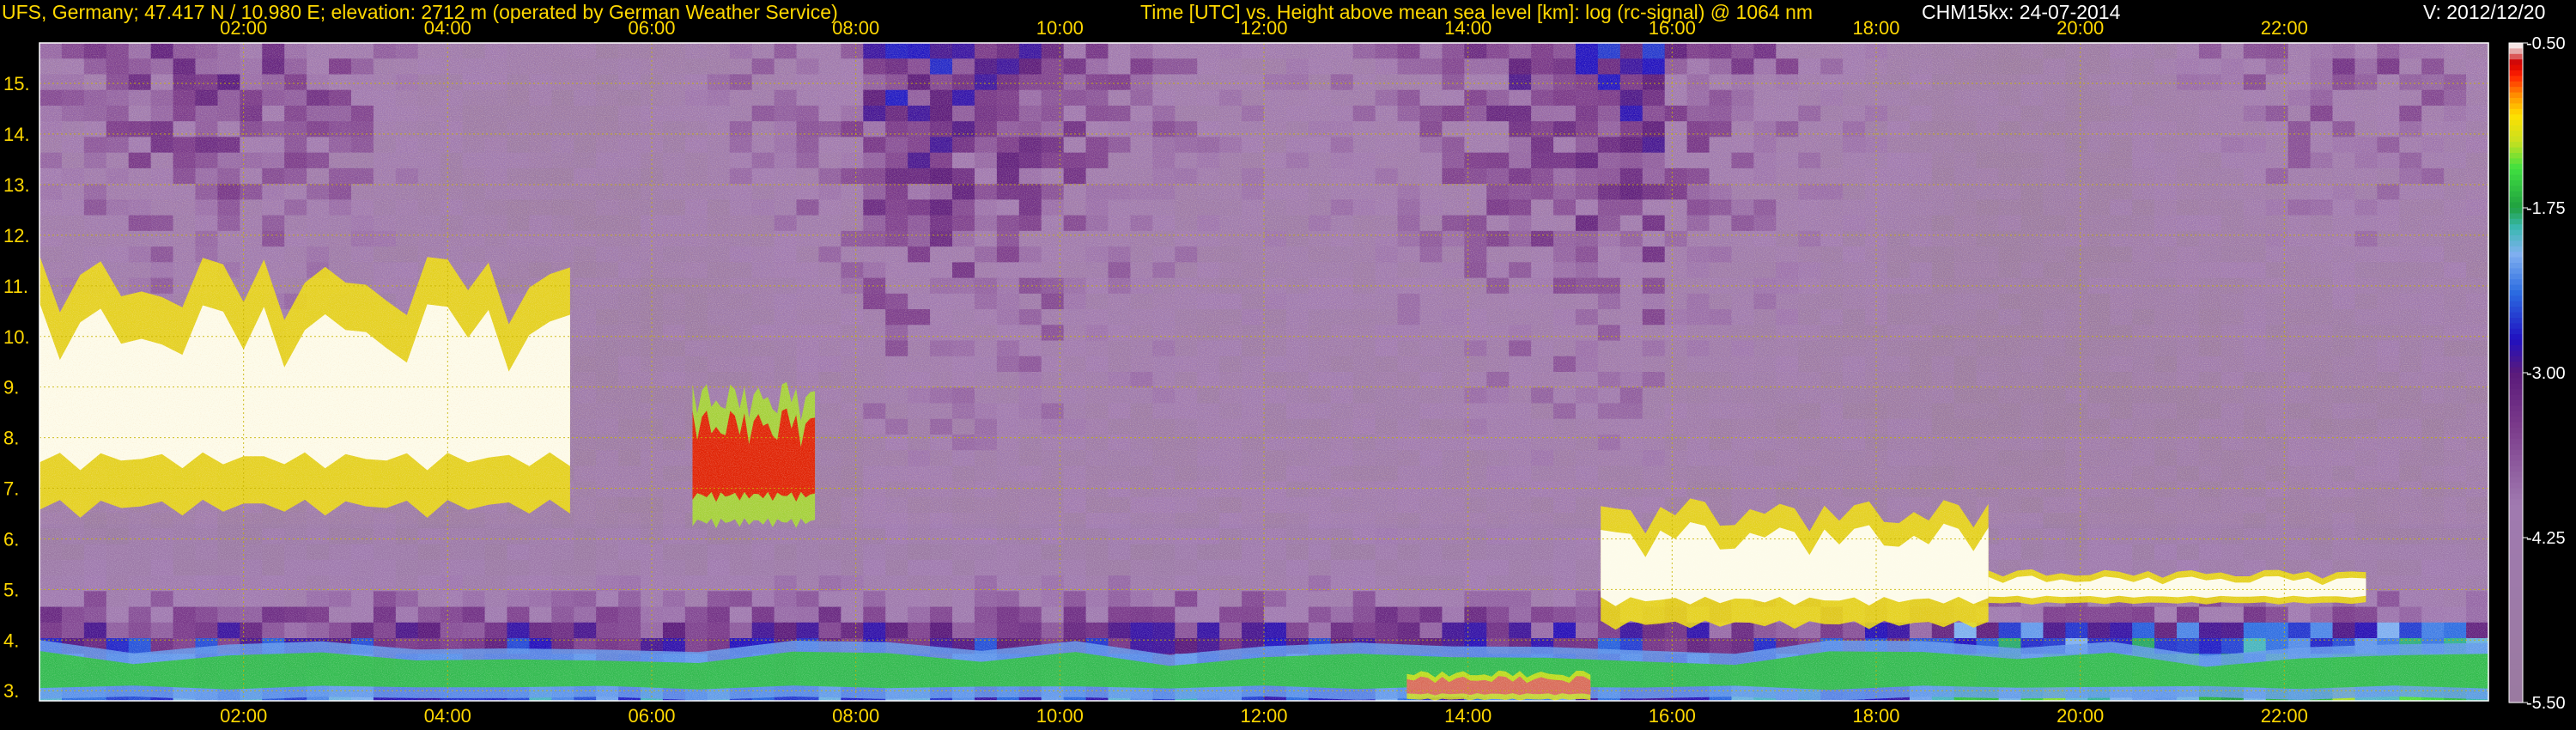  Describe the element at coordinates (448, 716) in the screenshot. I see `x-tick-label-bottom: 04:00` at that location.